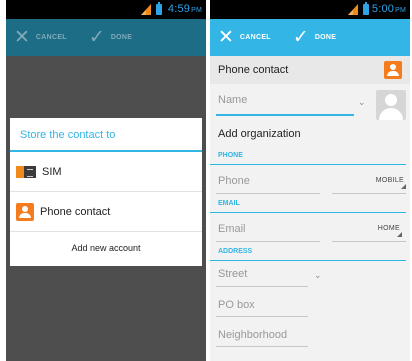 The height and width of the screenshot is (361, 412). Describe the element at coordinates (52, 171) in the screenshot. I see `option-sim-label: SIM` at that location.